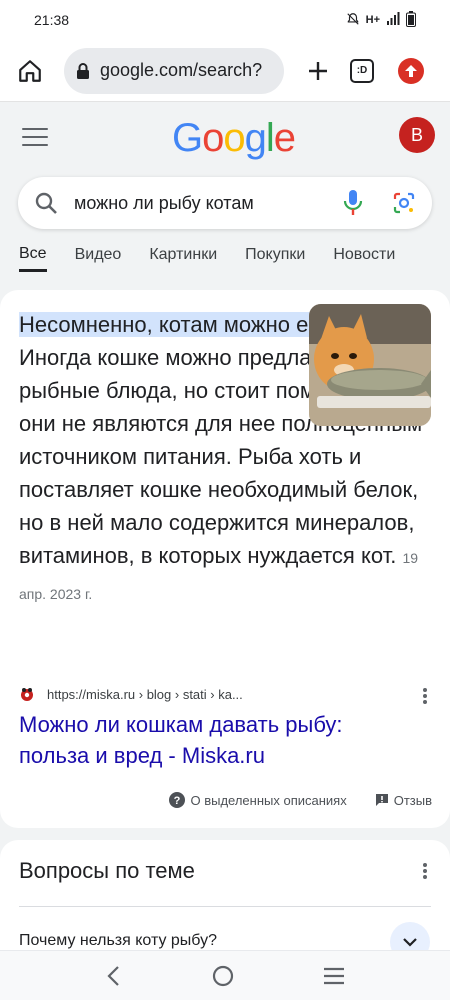 Image resolution: width=450 pixels, height=1000 pixels. What do you see at coordinates (35, 139) in the screenshot?
I see `menu-button` at bounding box center [35, 139].